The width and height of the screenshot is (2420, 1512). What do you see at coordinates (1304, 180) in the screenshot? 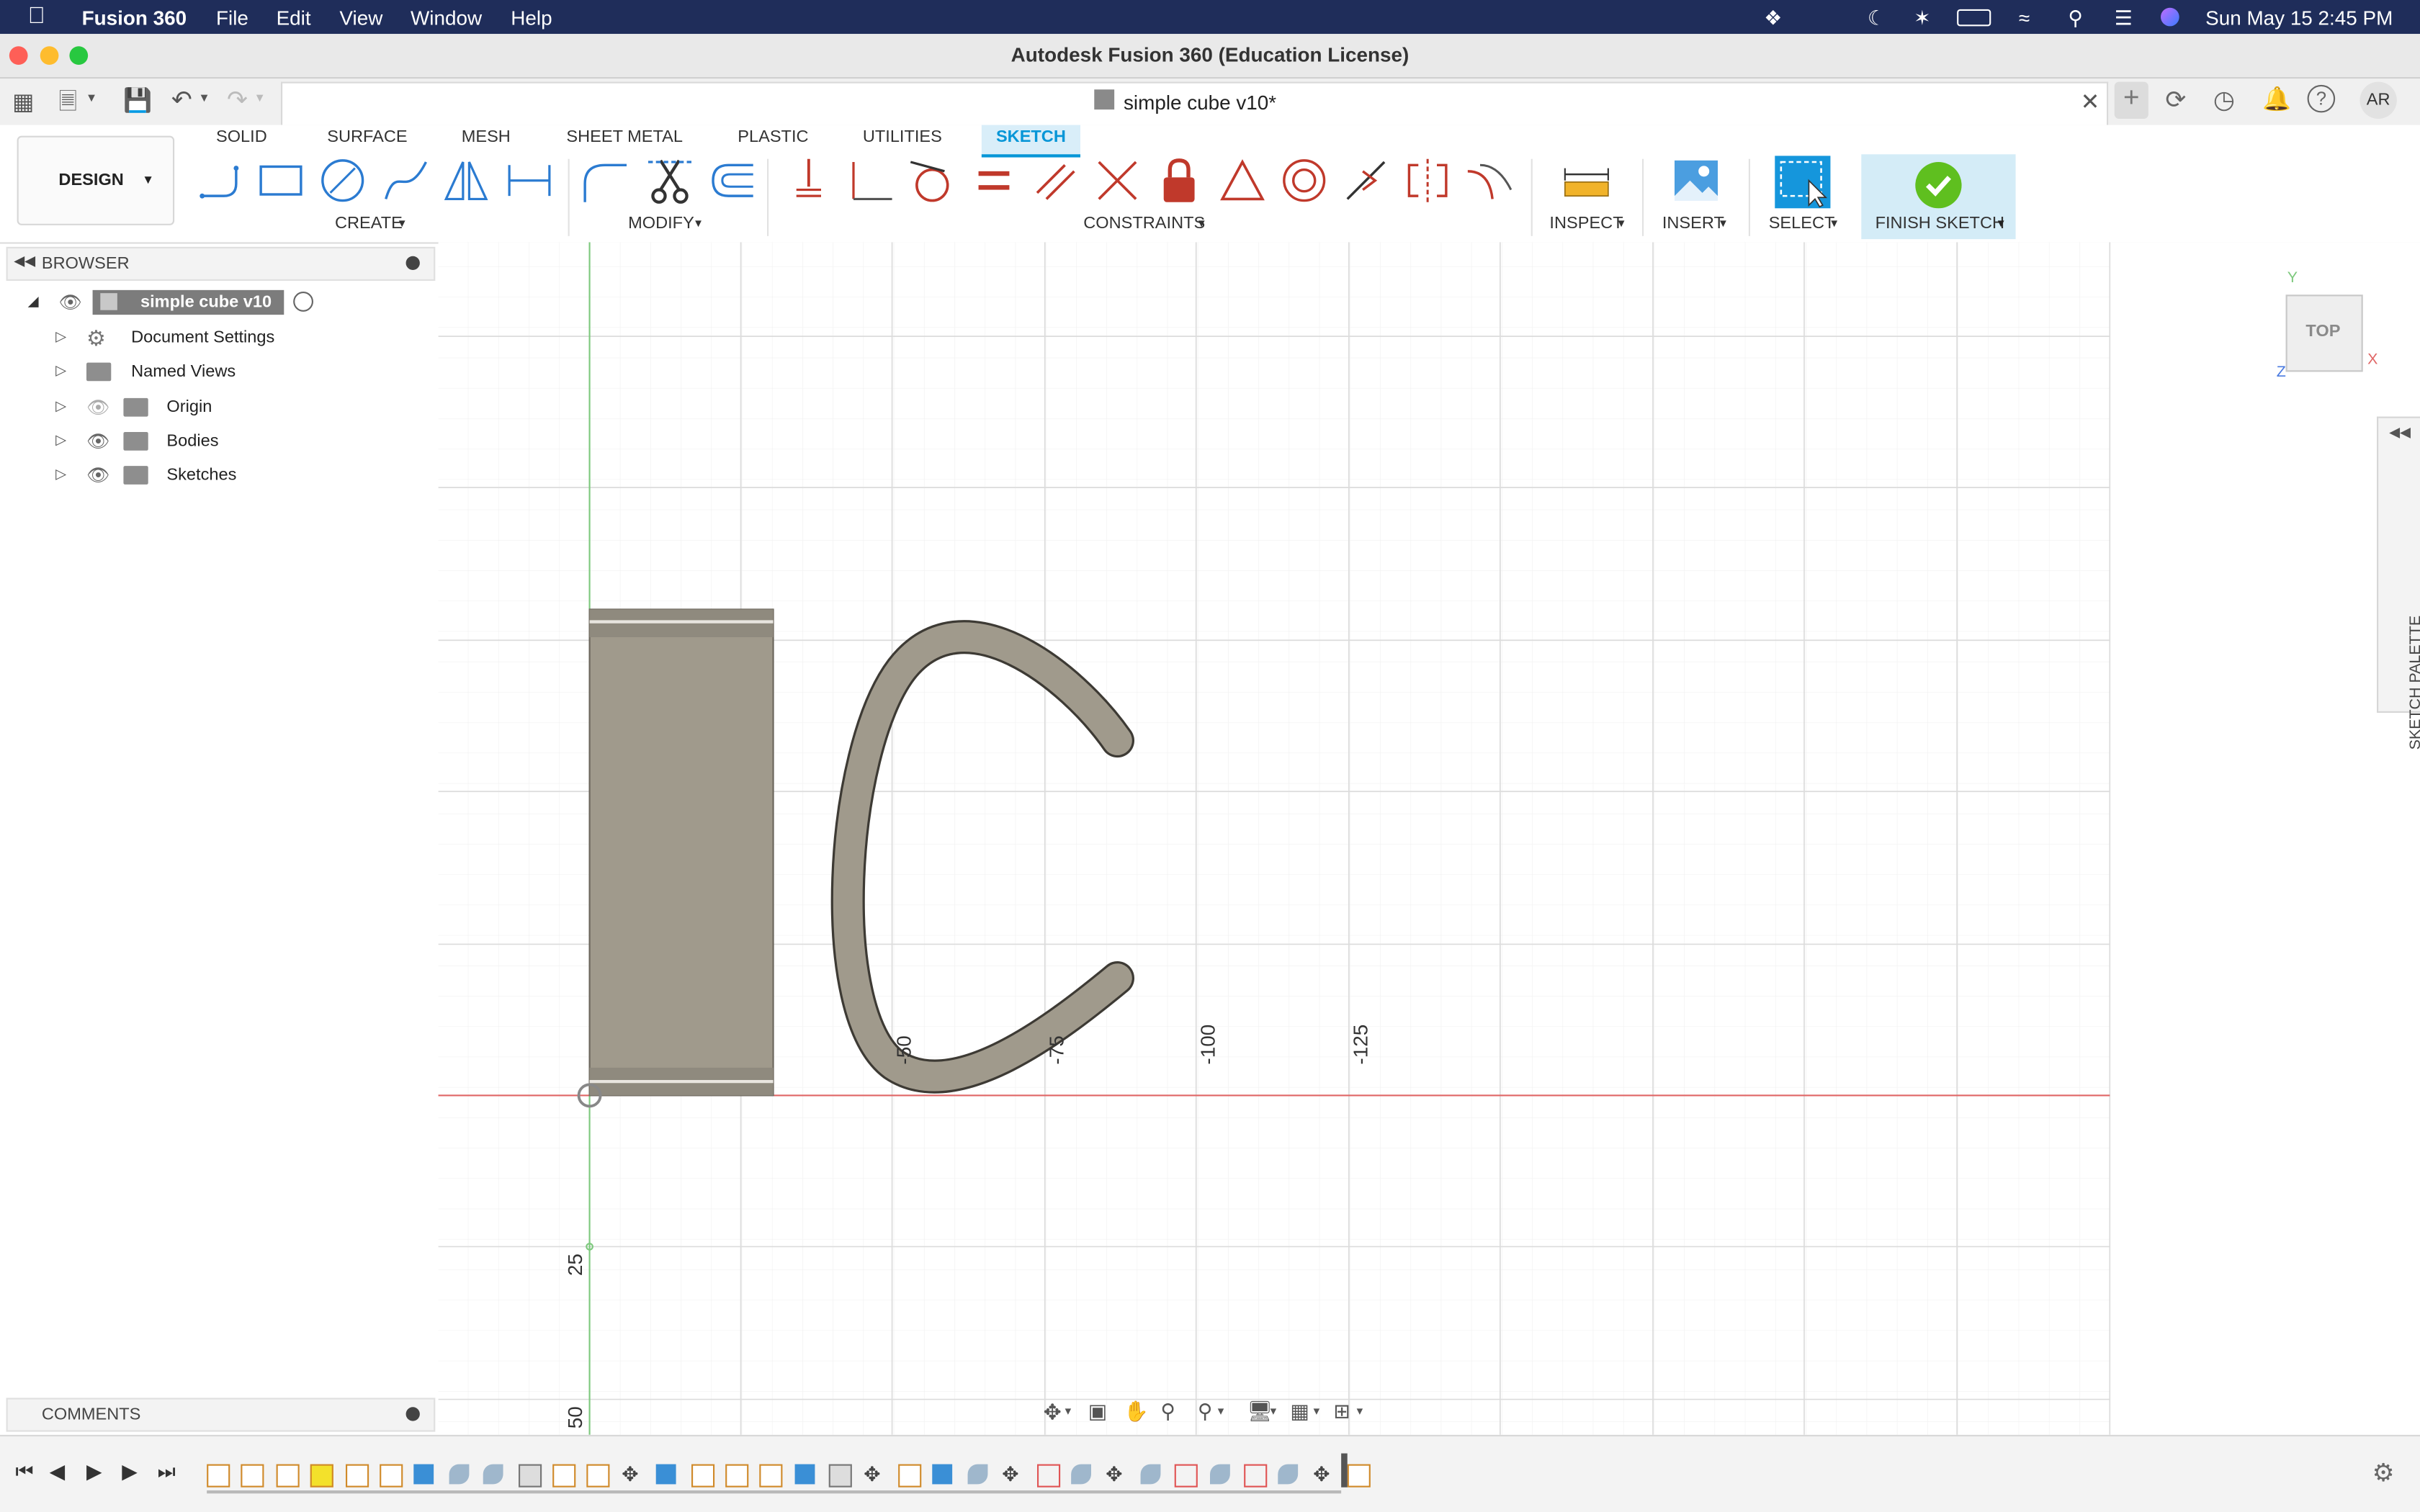
I see `concentric-constraint-icon` at bounding box center [1304, 180].